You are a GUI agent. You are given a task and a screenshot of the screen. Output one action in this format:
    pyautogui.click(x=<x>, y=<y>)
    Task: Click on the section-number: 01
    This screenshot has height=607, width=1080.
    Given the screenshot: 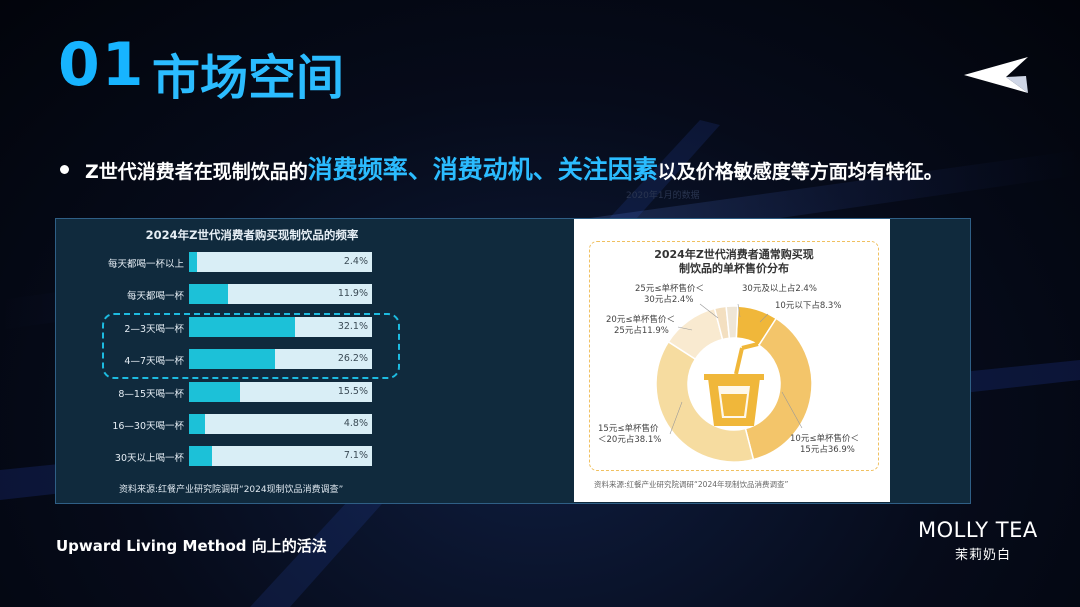 What is the action you would take?
    pyautogui.click(x=102, y=65)
    